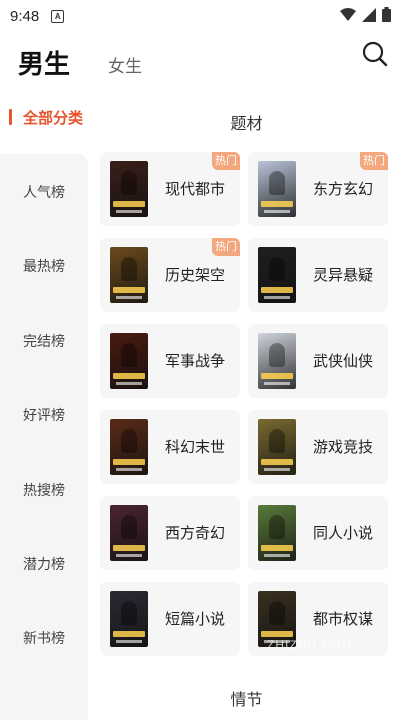 The height and width of the screenshot is (720, 405). Describe the element at coordinates (386, 14) in the screenshot. I see `battery-icon` at that location.